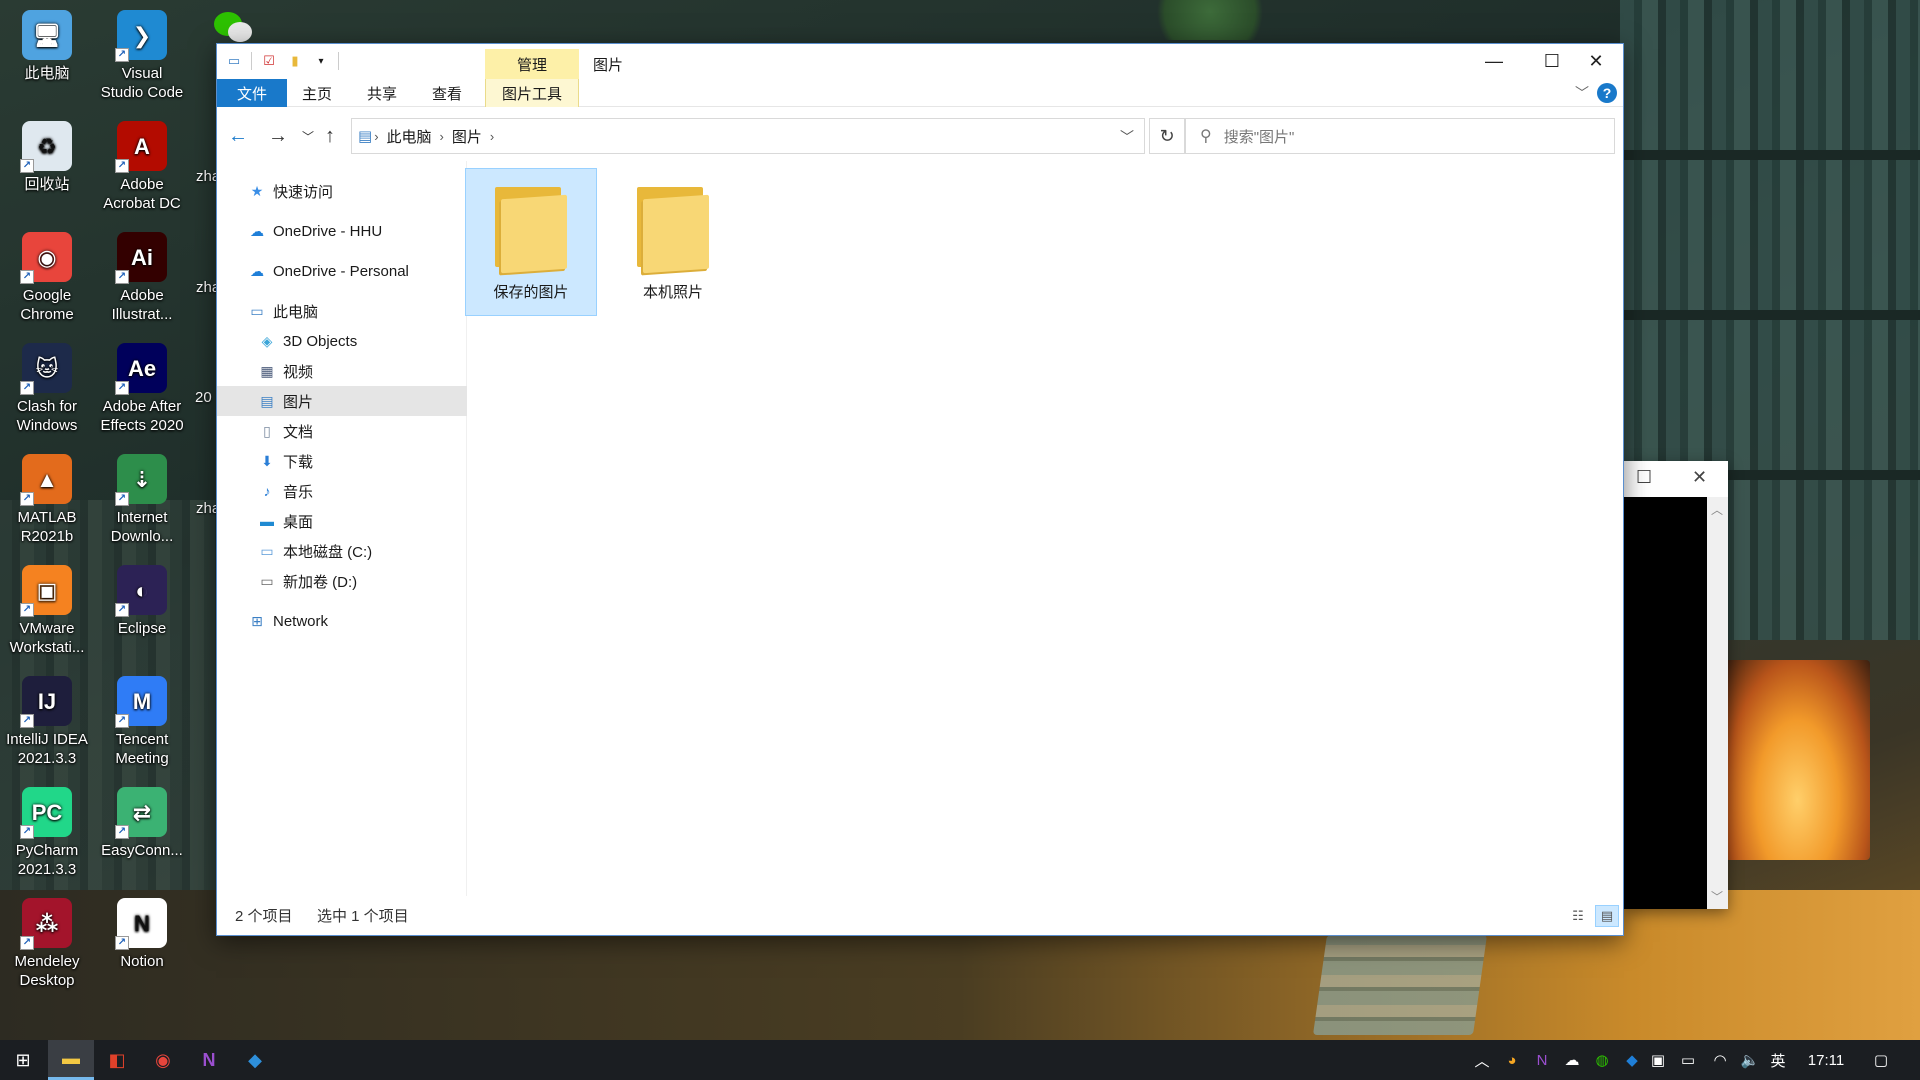  What do you see at coordinates (447, 93) in the screenshot?
I see `tab-view: 查看` at bounding box center [447, 93].